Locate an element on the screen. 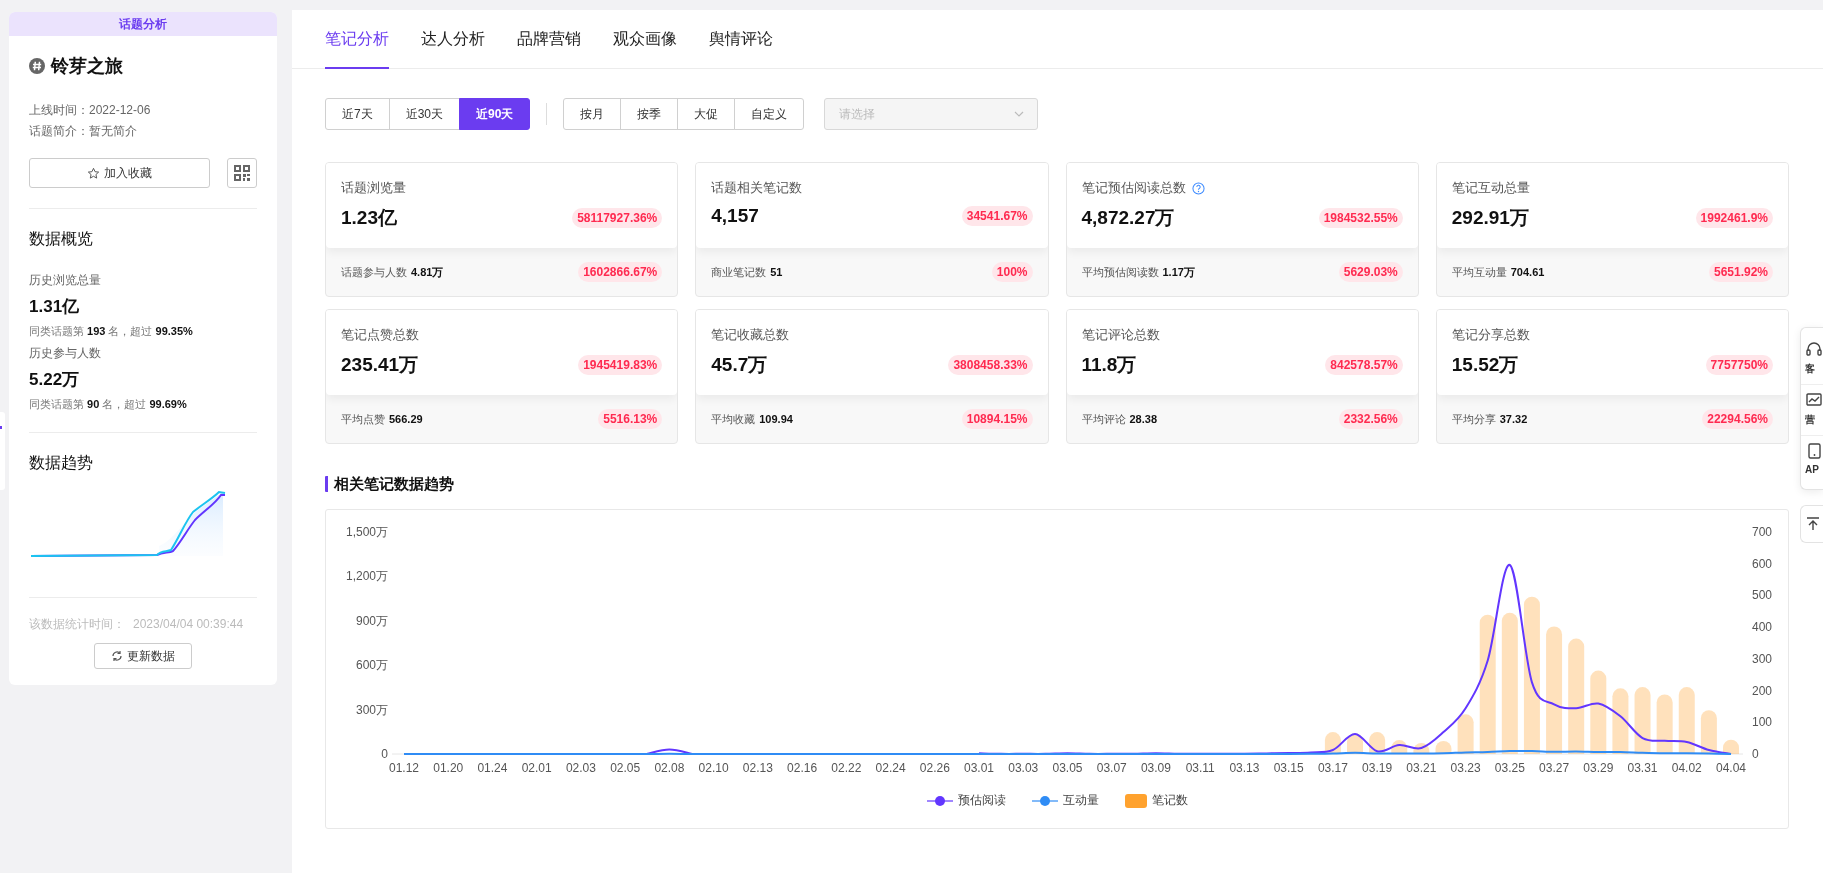 Image resolution: width=1823 pixels, height=873 pixels. metric-value: 1.23亿 is located at coordinates (369, 218).